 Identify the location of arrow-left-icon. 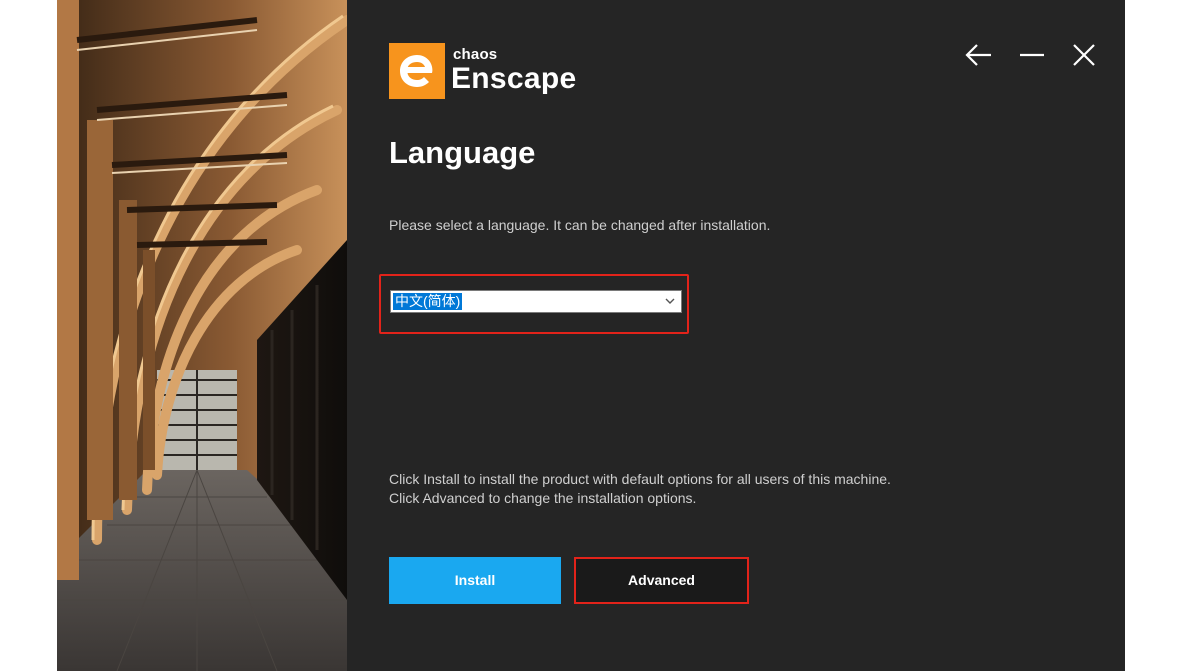
(979, 55).